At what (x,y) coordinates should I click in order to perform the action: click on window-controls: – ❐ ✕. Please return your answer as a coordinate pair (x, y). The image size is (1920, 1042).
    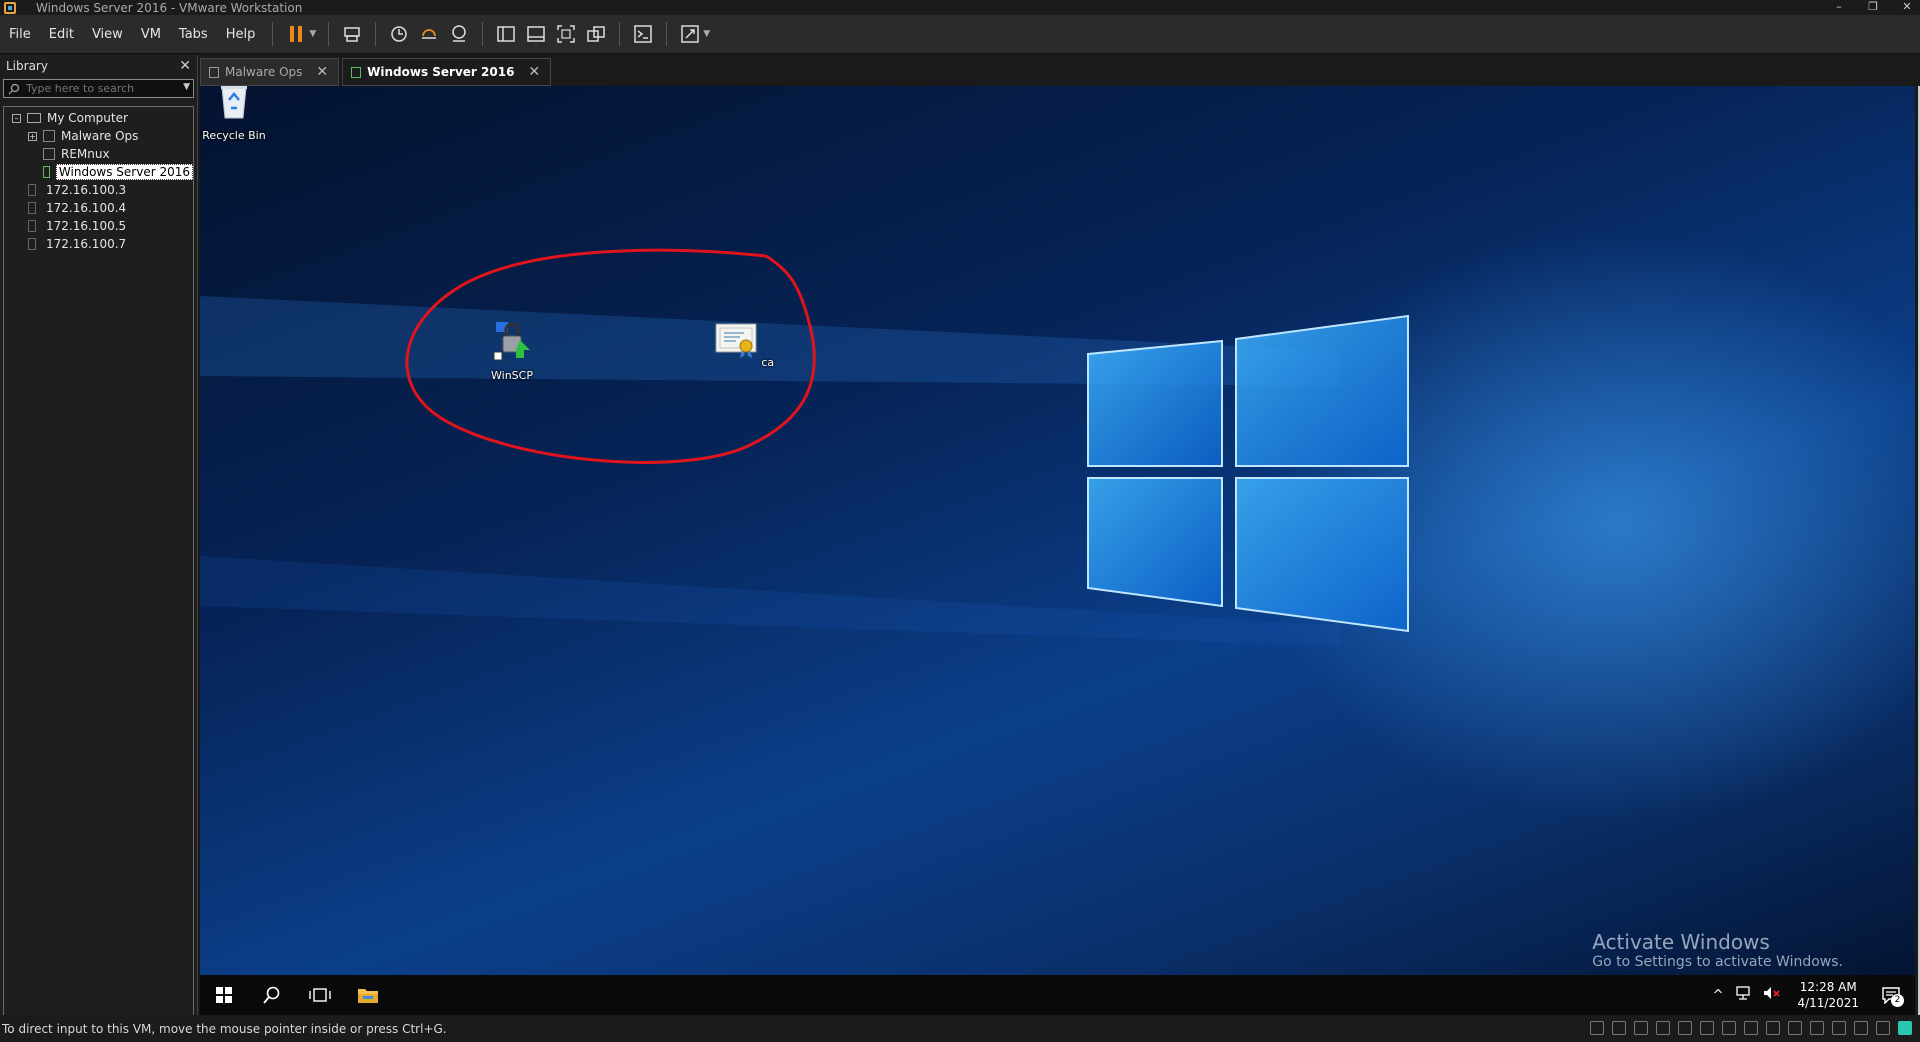
    Looking at the image, I should click on (1873, 6).